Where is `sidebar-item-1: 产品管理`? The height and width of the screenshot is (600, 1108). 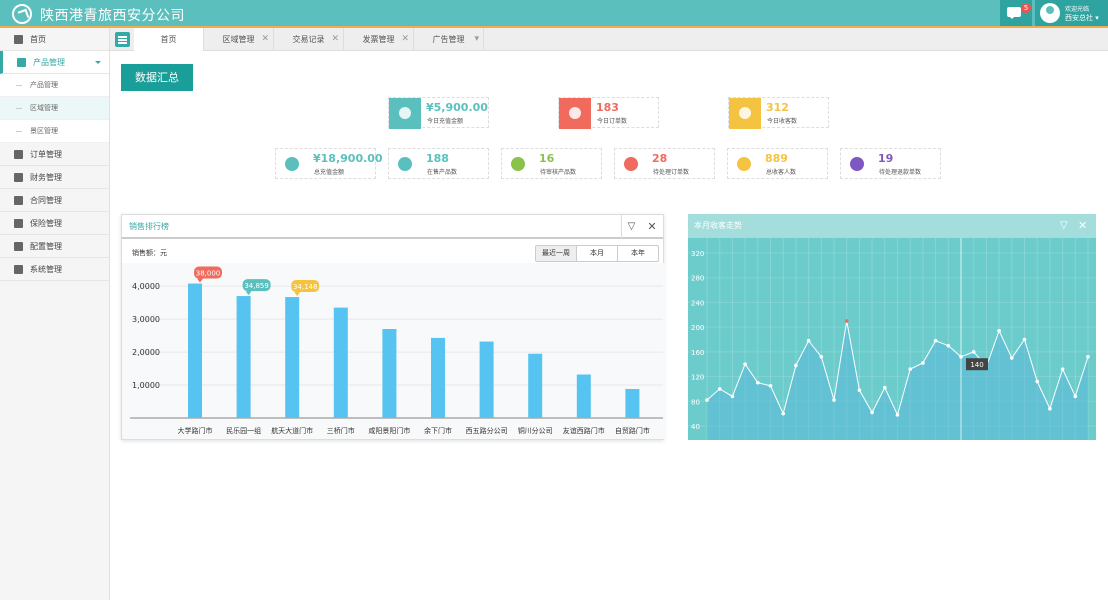 sidebar-item-1: 产品管理 is located at coordinates (54, 62).